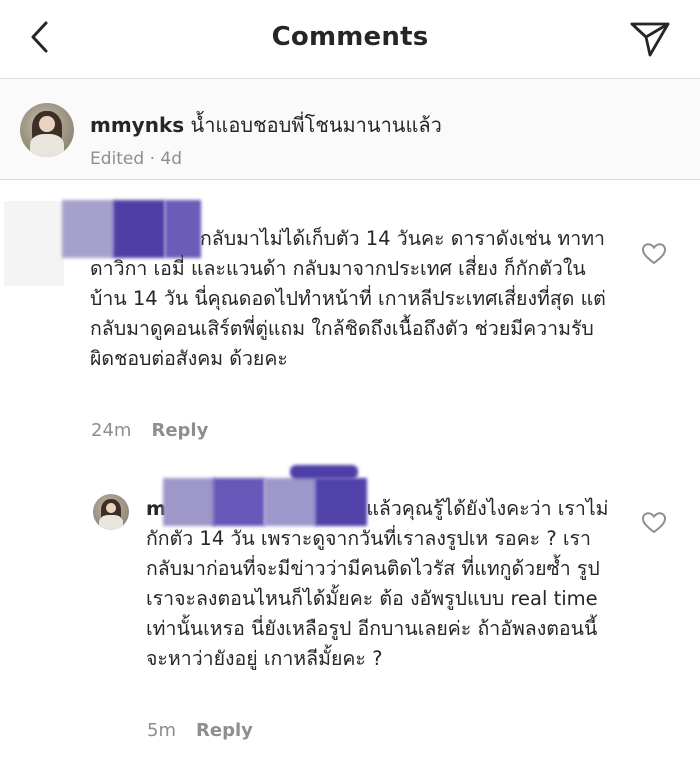 Image resolution: width=700 pixels, height=757 pixels. I want to click on comment-time: 24m, so click(111, 430).